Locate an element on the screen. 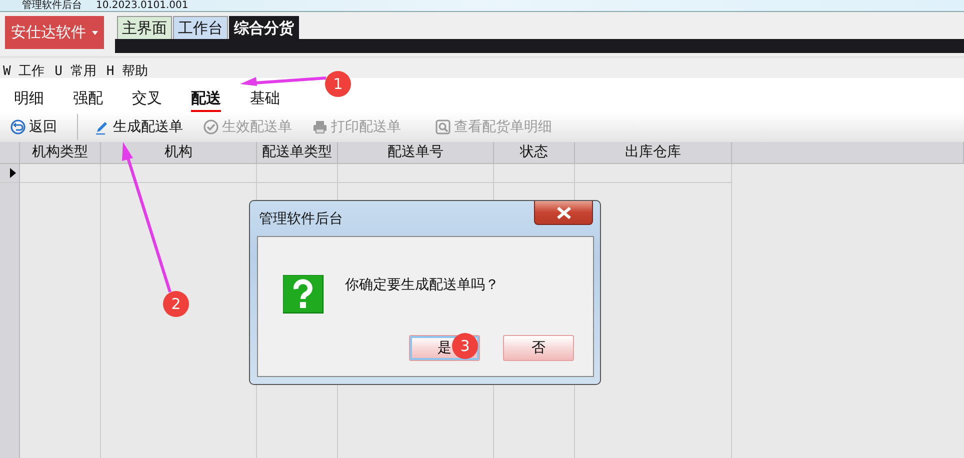 This screenshot has width=964, height=458. column-header: 机构类型 is located at coordinates (60, 153).